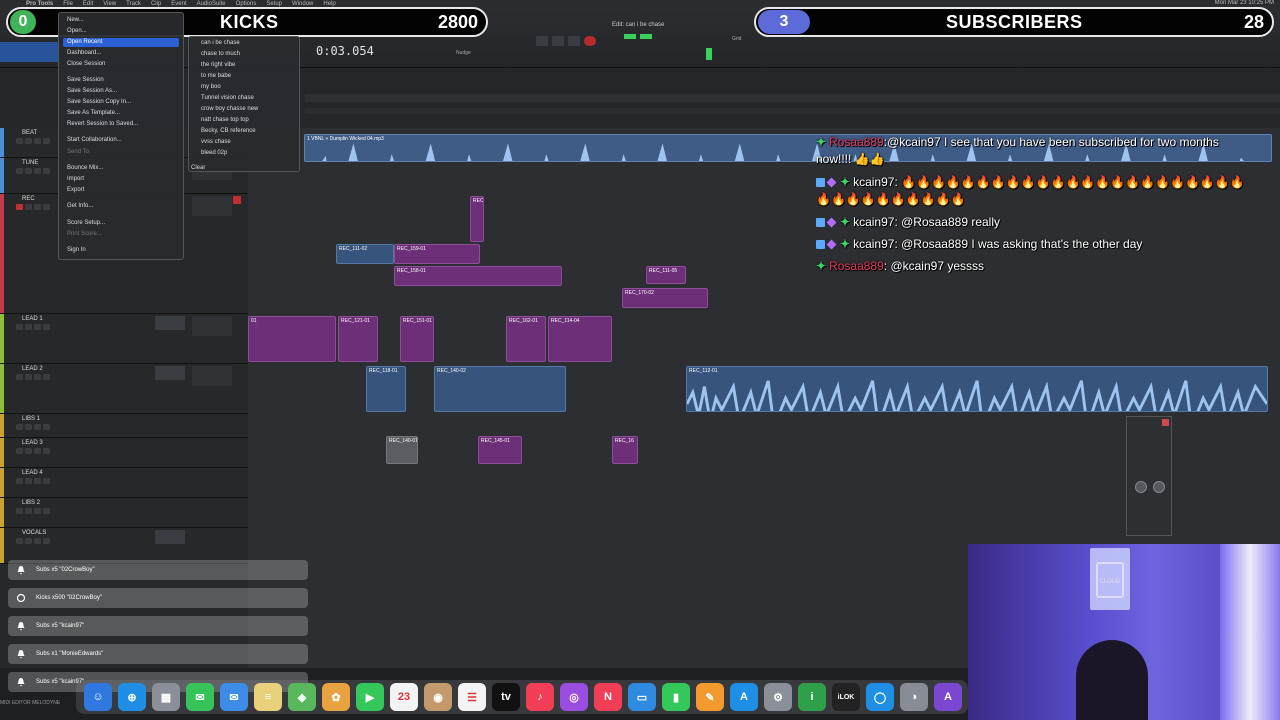  I want to click on mode-buttons, so click(30, 52).